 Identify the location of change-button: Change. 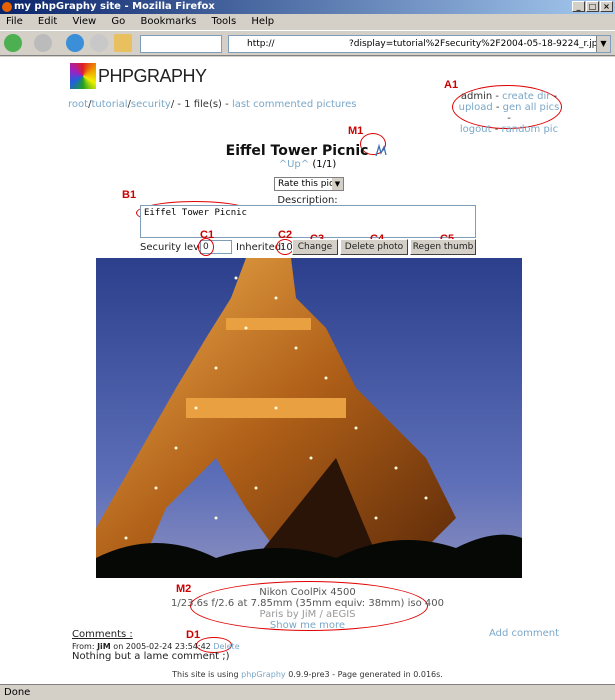
(315, 247).